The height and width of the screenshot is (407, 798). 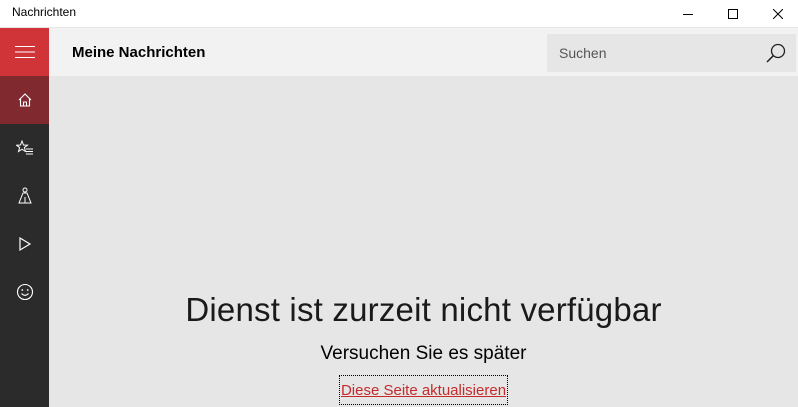 I want to click on nav-item-video, so click(x=24, y=244).